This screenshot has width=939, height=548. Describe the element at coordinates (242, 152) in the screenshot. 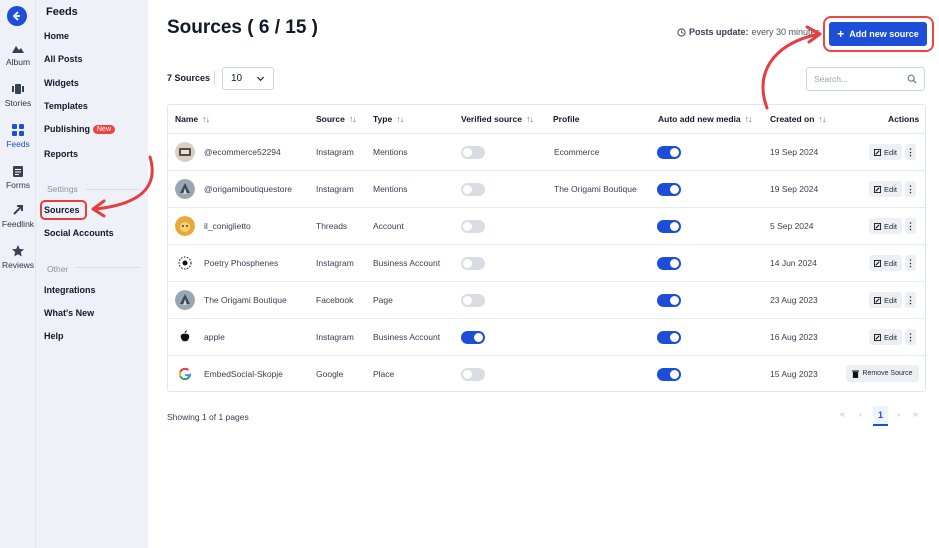

I see `source-name: @ecommerce52294` at that location.